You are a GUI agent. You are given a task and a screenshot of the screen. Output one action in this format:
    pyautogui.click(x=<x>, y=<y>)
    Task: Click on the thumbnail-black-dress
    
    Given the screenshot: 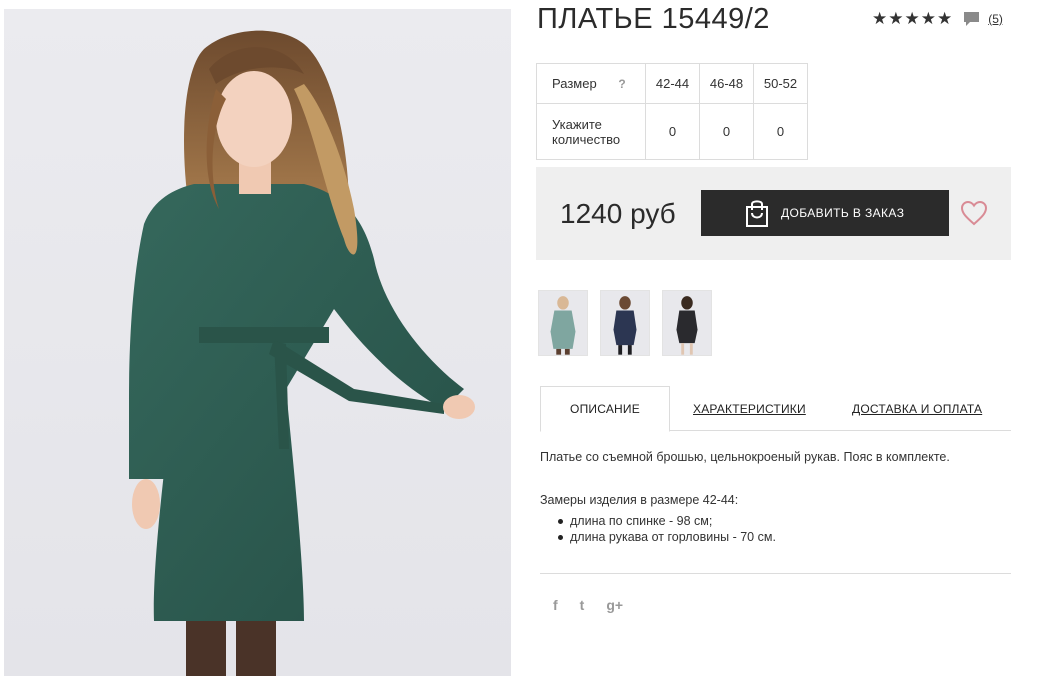 What is the action you would take?
    pyautogui.click(x=687, y=323)
    